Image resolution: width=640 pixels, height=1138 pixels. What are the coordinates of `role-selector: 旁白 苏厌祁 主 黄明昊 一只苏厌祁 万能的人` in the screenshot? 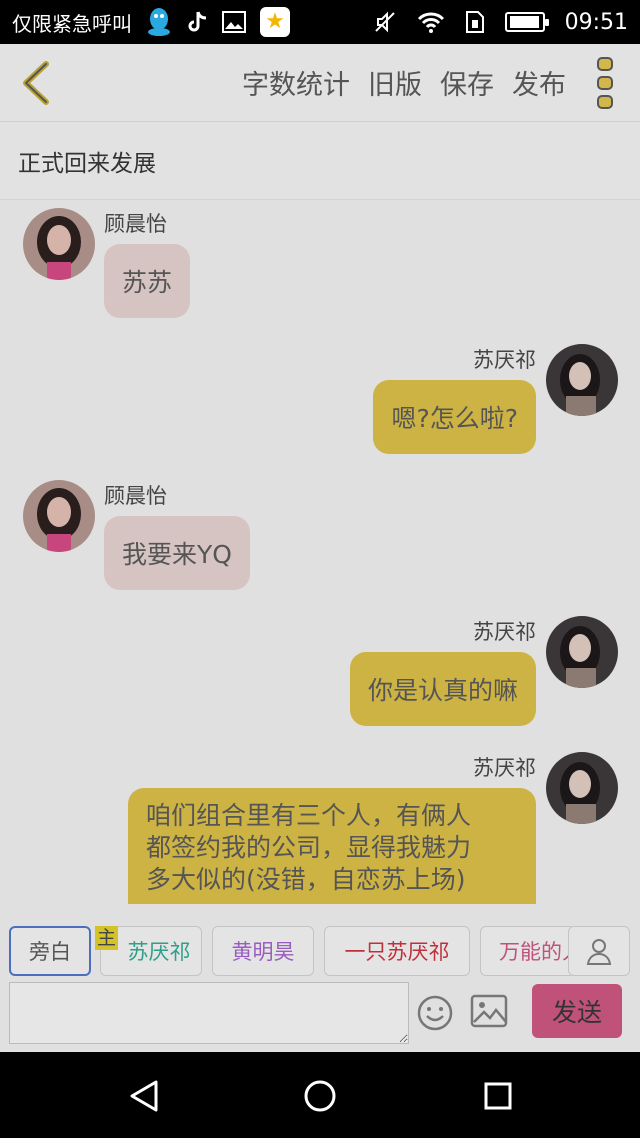 It's located at (320, 942).